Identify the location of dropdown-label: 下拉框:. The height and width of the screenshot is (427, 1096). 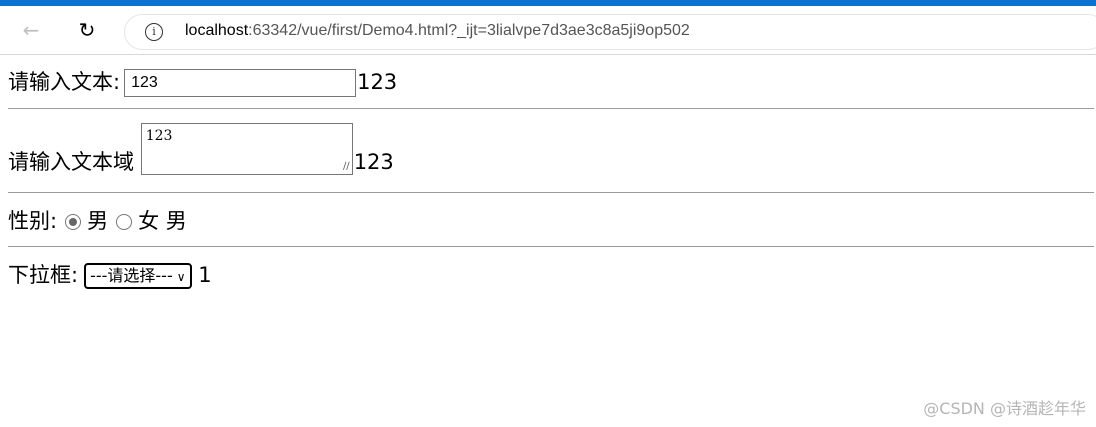
(43, 275).